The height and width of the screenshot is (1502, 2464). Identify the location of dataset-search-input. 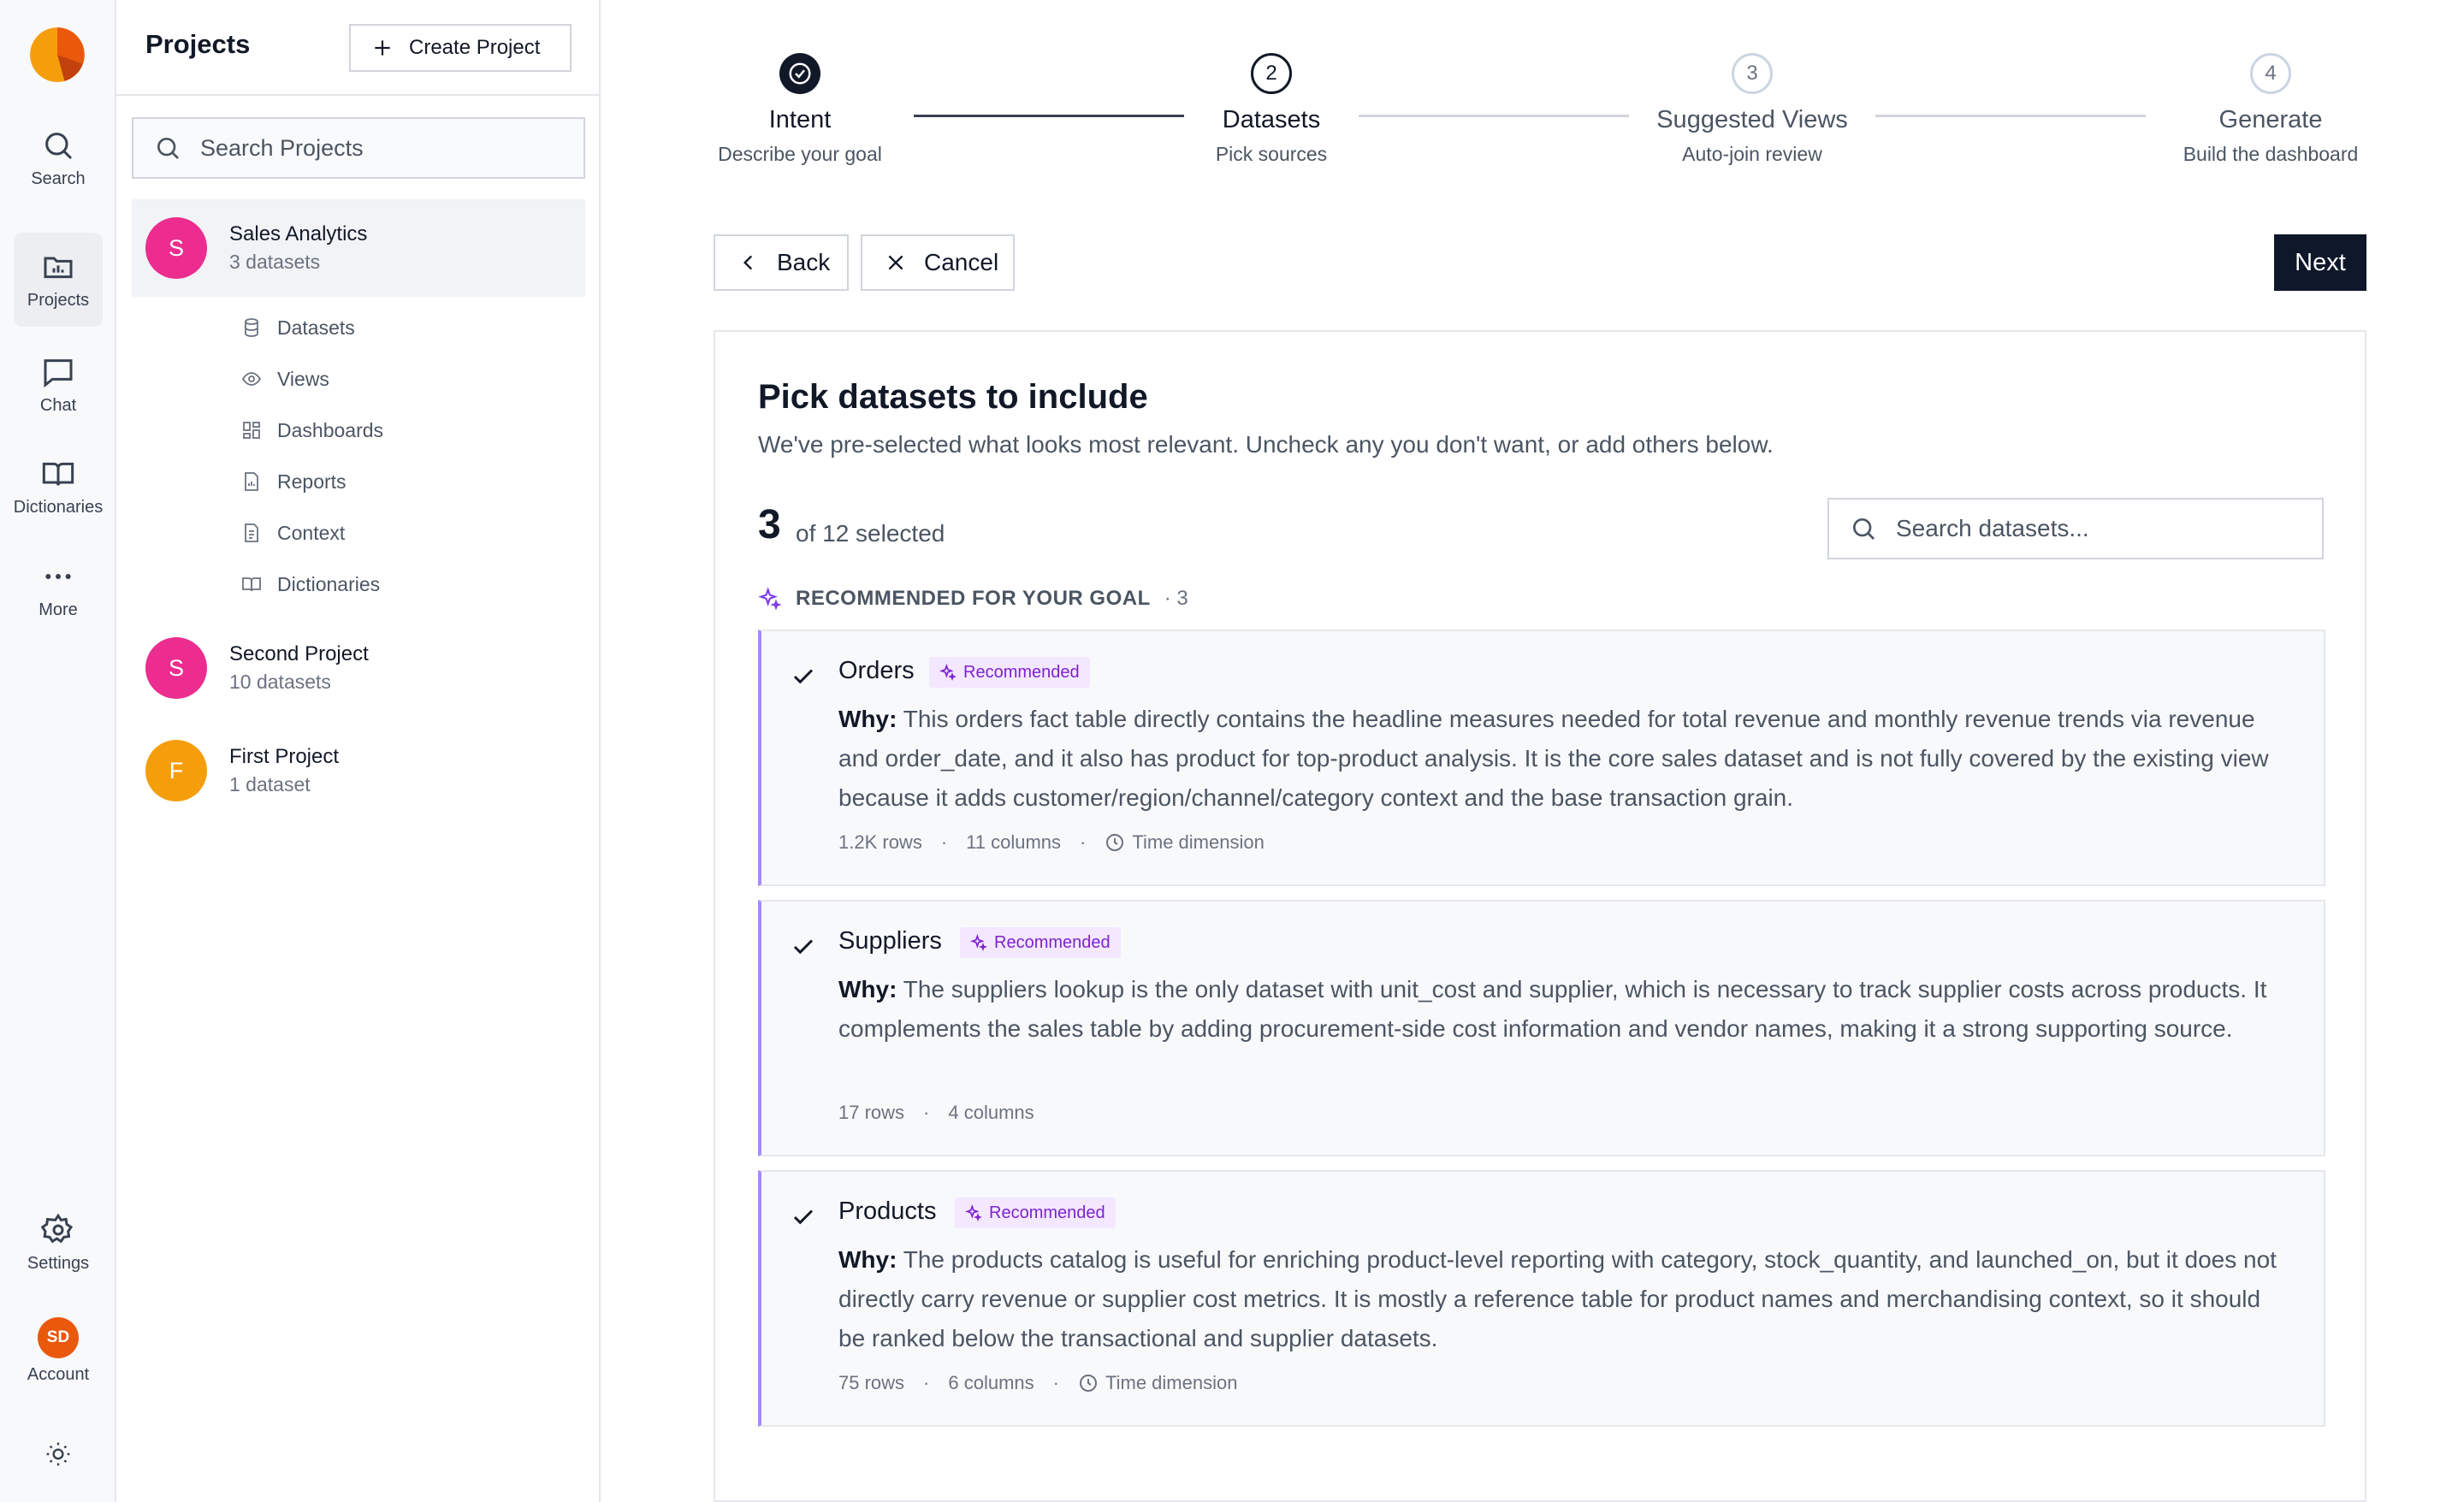
(2099, 528).